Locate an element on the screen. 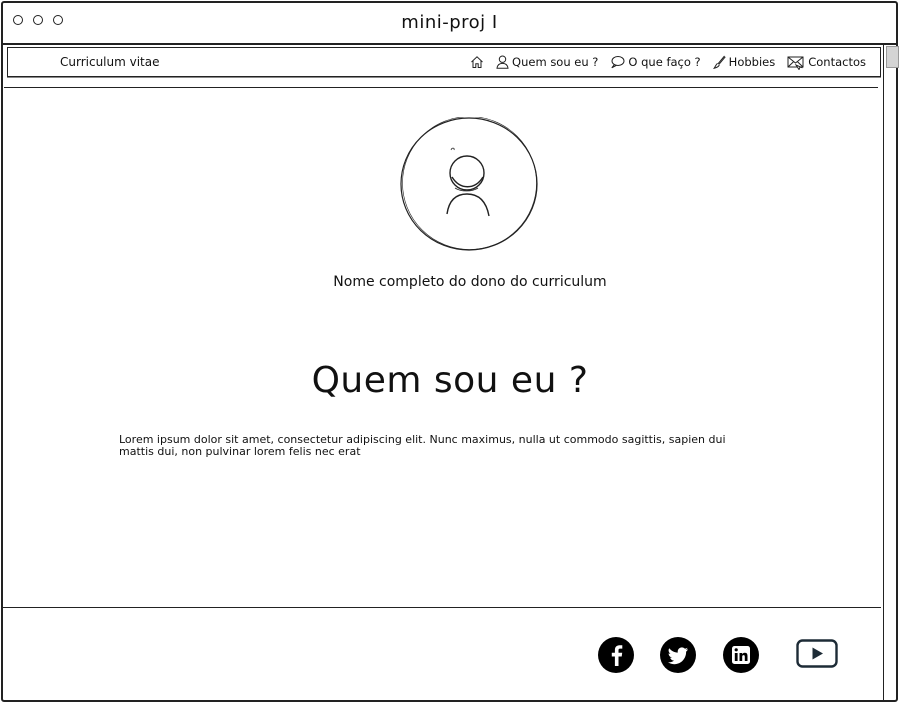  facebook-icon is located at coordinates (616, 655).